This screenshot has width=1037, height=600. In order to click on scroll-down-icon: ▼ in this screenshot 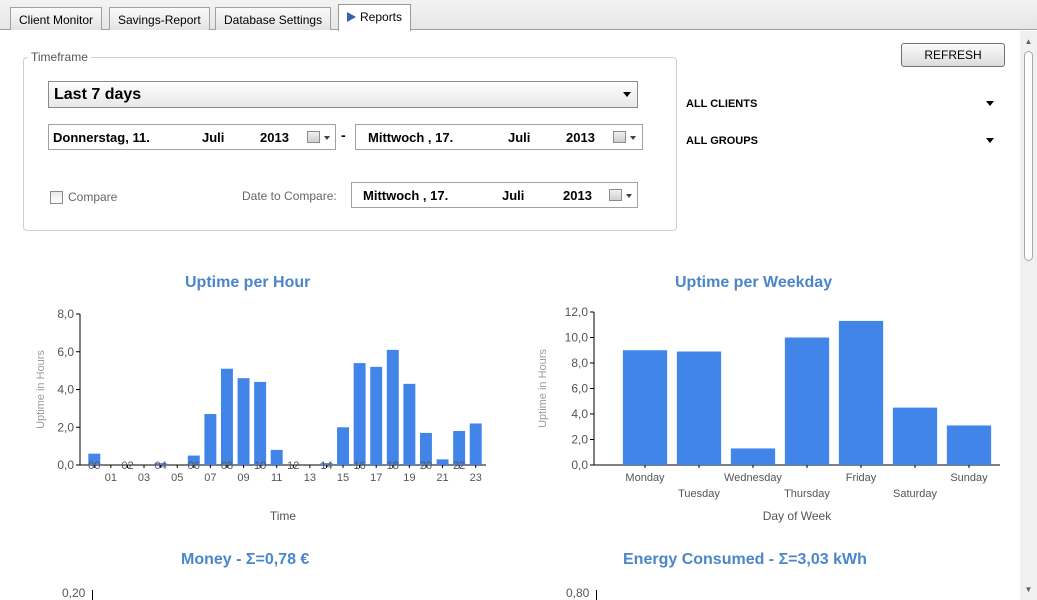, I will do `click(1028, 589)`.